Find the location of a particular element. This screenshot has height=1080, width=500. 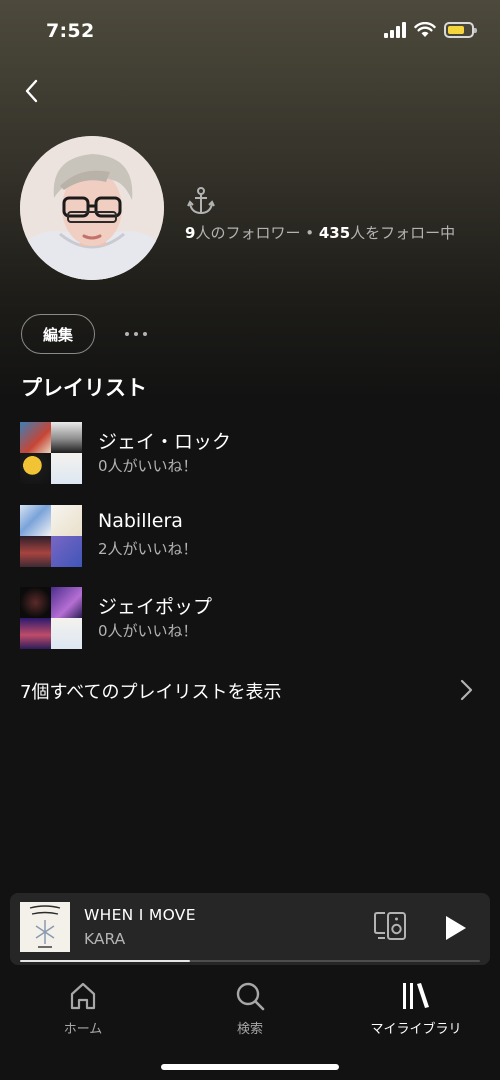

back-button is located at coordinates (31, 91).